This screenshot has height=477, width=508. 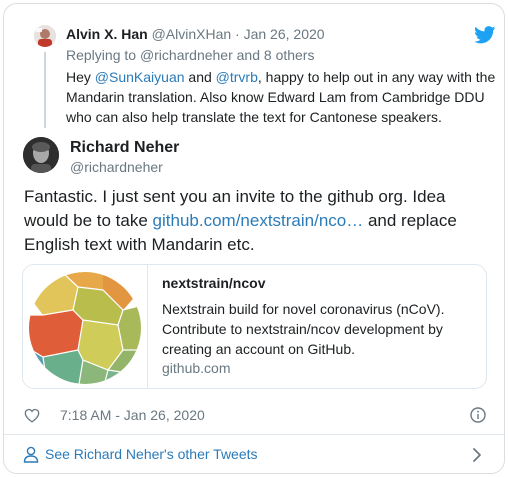 I want to click on richard-avatar-image, so click(x=41, y=155).